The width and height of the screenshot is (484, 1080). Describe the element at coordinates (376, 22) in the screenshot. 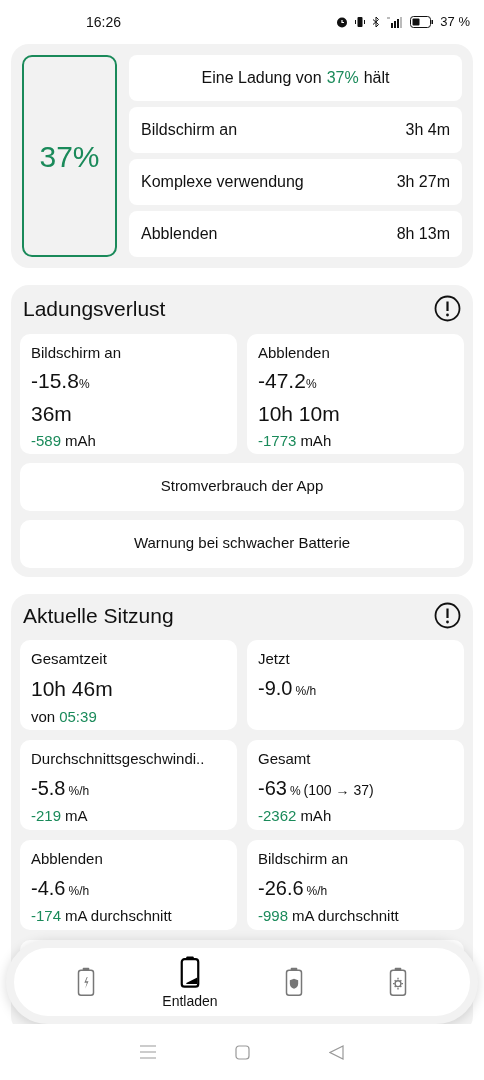

I see `bluetooth-icon` at that location.